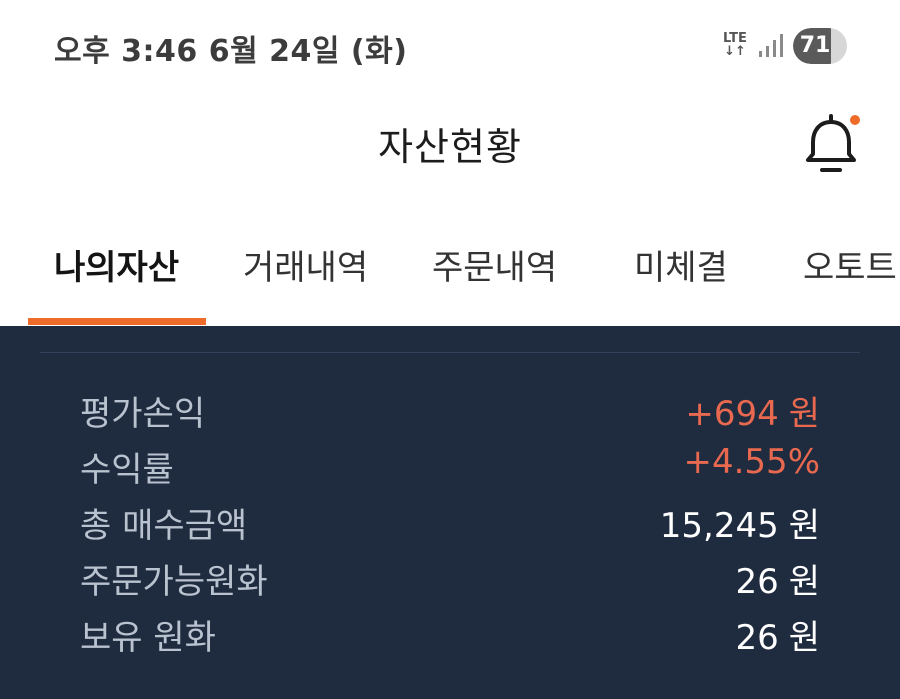 The width and height of the screenshot is (900, 699). I want to click on lte-icon: LTE ↓↑, so click(735, 47).